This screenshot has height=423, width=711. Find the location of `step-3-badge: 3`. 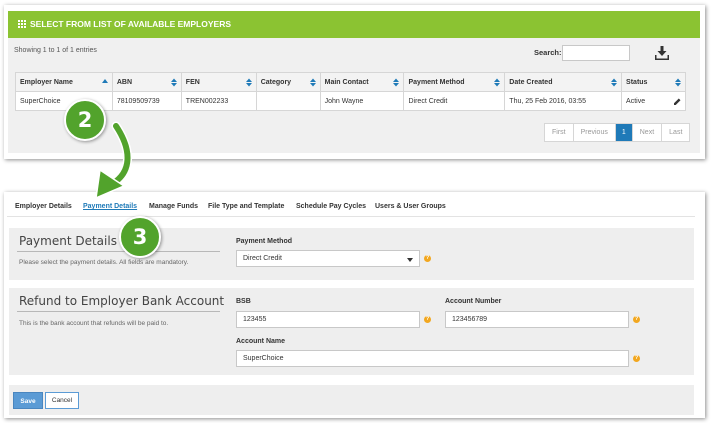

step-3-badge: 3 is located at coordinates (140, 237).